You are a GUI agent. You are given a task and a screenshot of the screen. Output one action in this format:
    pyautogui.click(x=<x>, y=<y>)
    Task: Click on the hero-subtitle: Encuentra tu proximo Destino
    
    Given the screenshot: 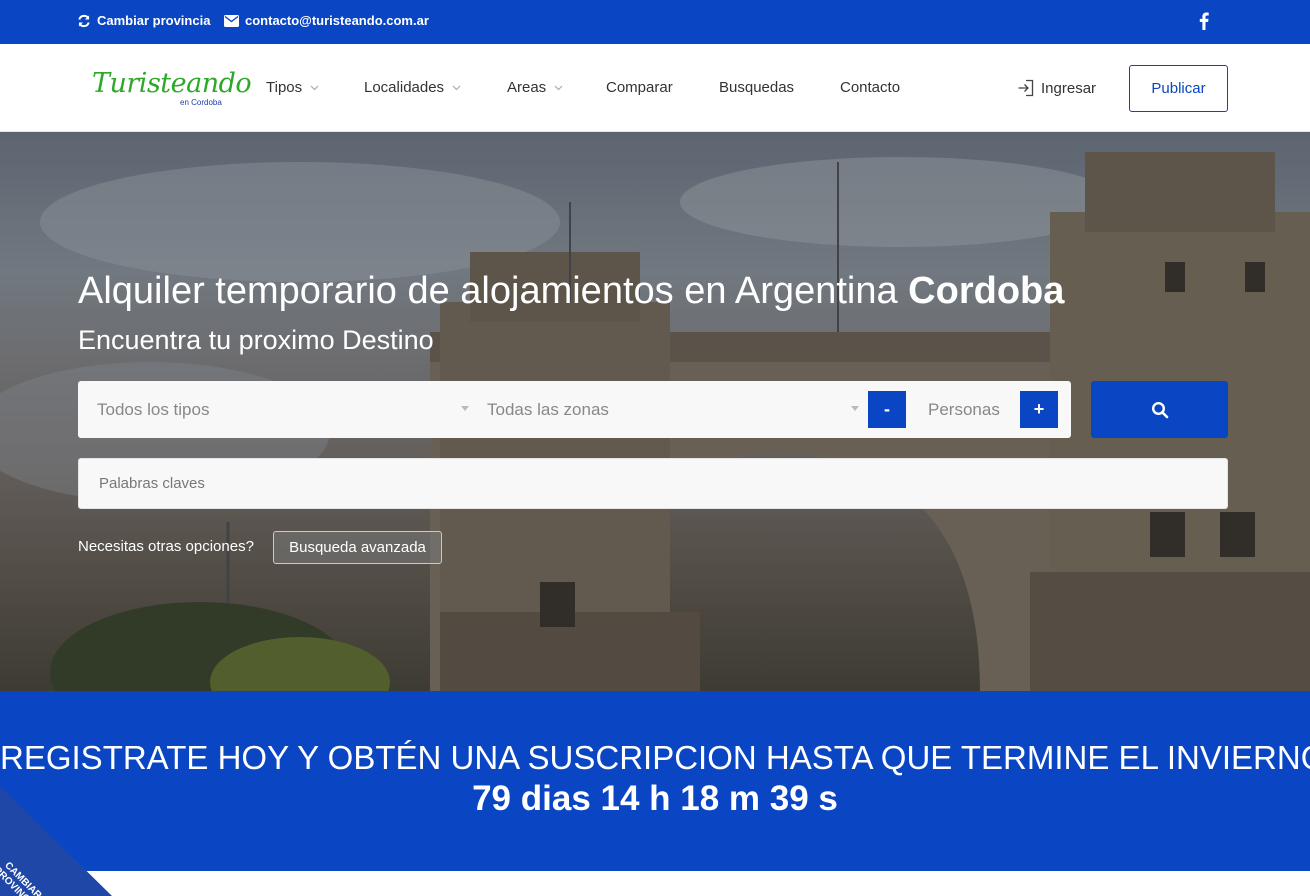 What is the action you would take?
    pyautogui.click(x=256, y=340)
    